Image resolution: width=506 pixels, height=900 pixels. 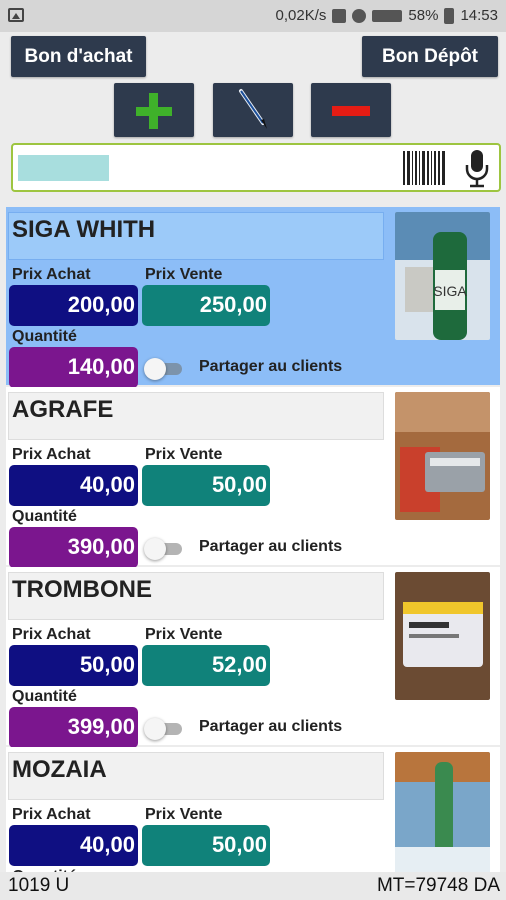 What do you see at coordinates (73, 305) in the screenshot?
I see `prix-achat-value: 200,00` at bounding box center [73, 305].